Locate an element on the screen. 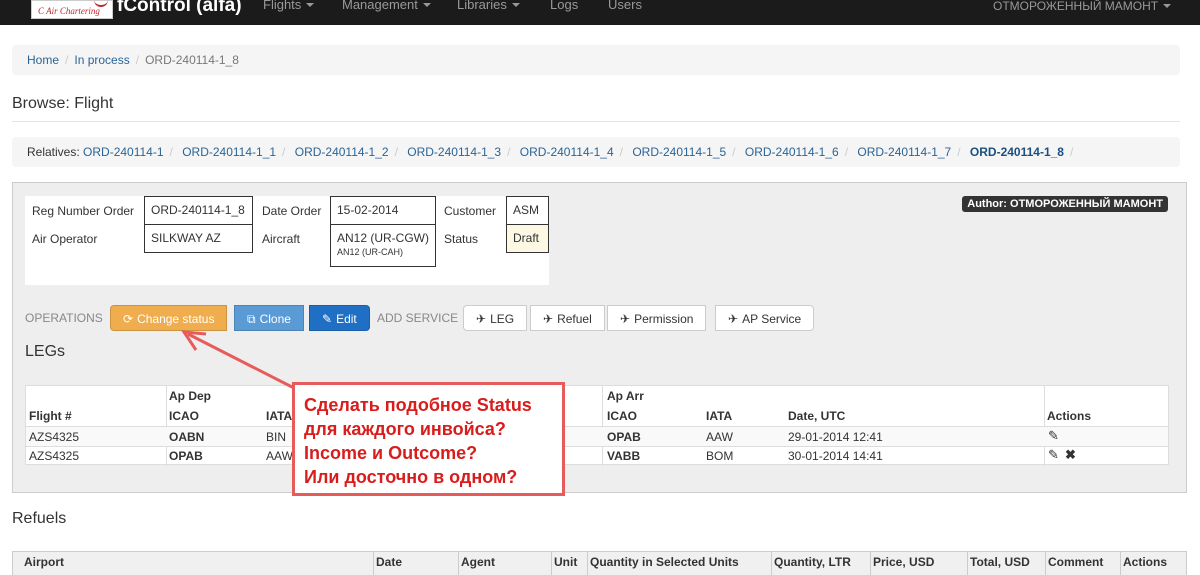 The image size is (1200, 575). nav-management: Management is located at coordinates (386, 6).